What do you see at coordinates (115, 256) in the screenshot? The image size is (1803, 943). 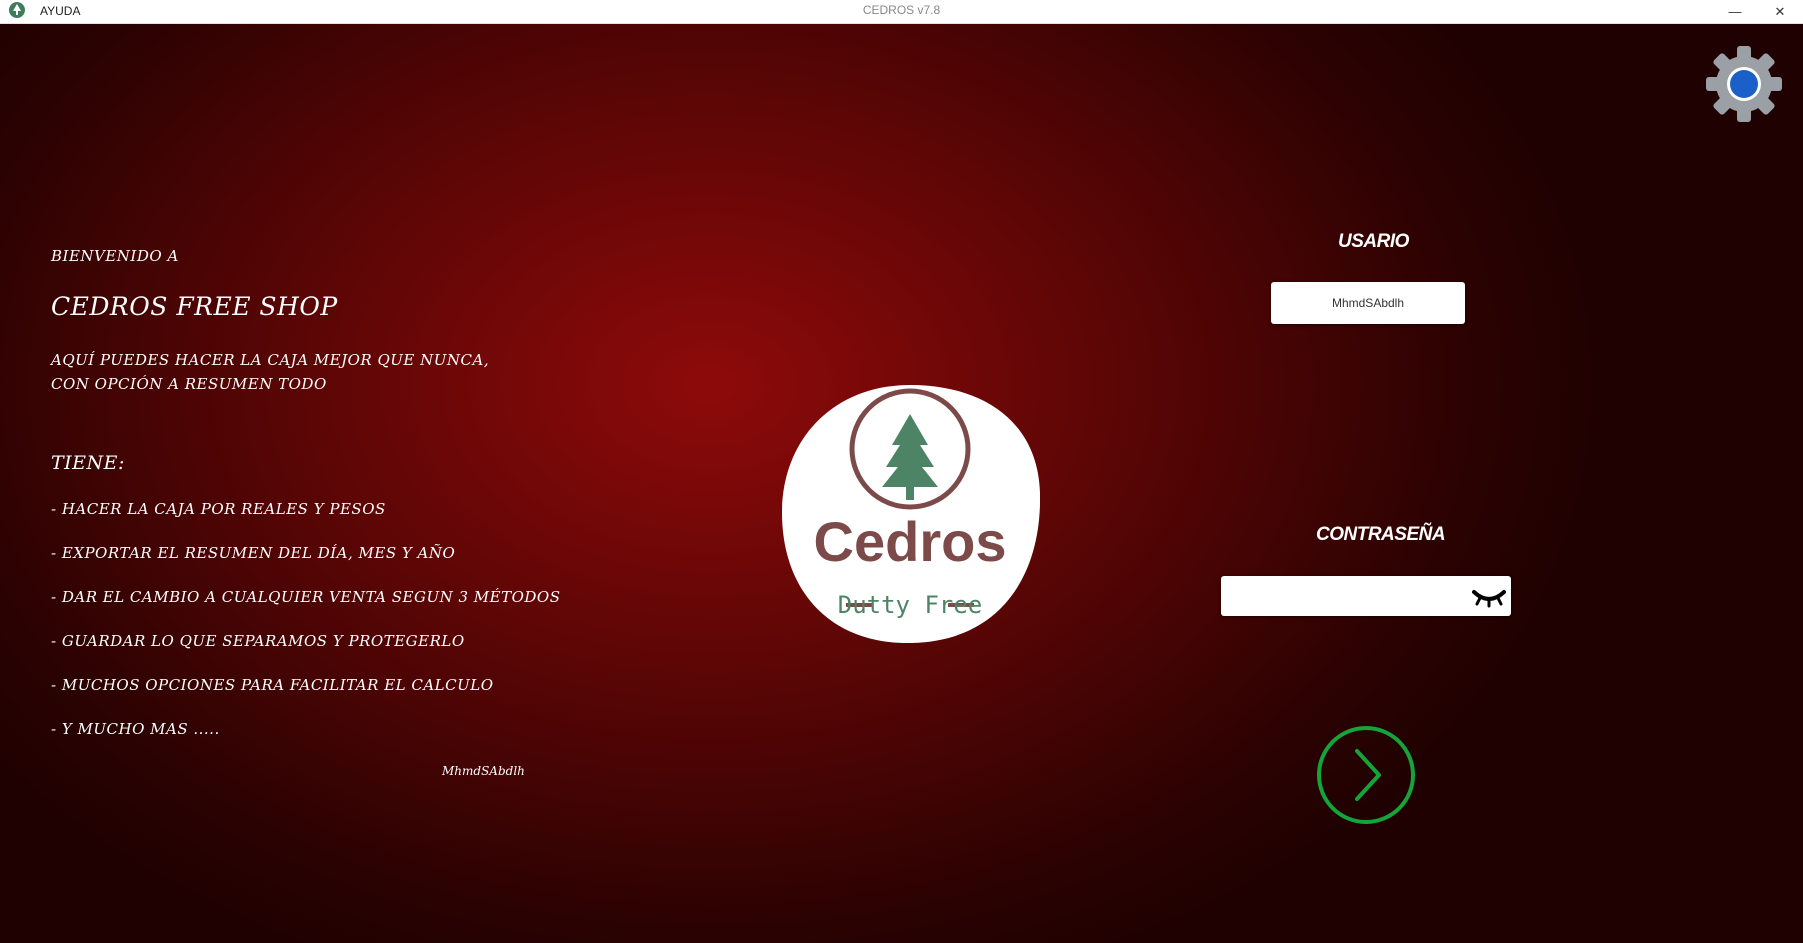 I see `greeting-text: BIENVENIDO A` at bounding box center [115, 256].